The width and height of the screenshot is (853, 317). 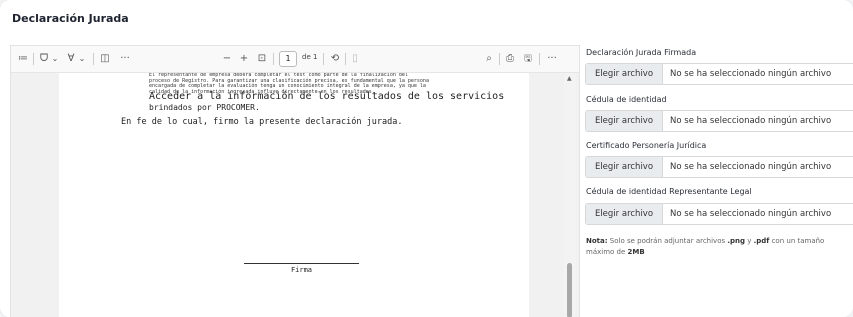 What do you see at coordinates (597, 241) in the screenshot?
I see `note-prefix: Nota:` at bounding box center [597, 241].